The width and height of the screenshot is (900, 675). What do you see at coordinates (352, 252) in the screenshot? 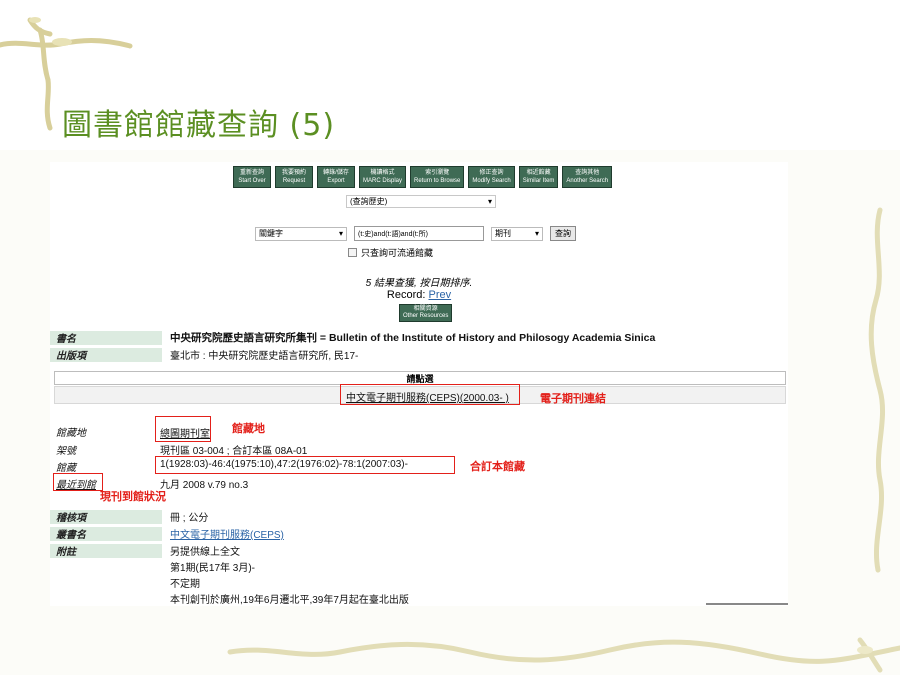
I see `available-only-checkbox` at bounding box center [352, 252].